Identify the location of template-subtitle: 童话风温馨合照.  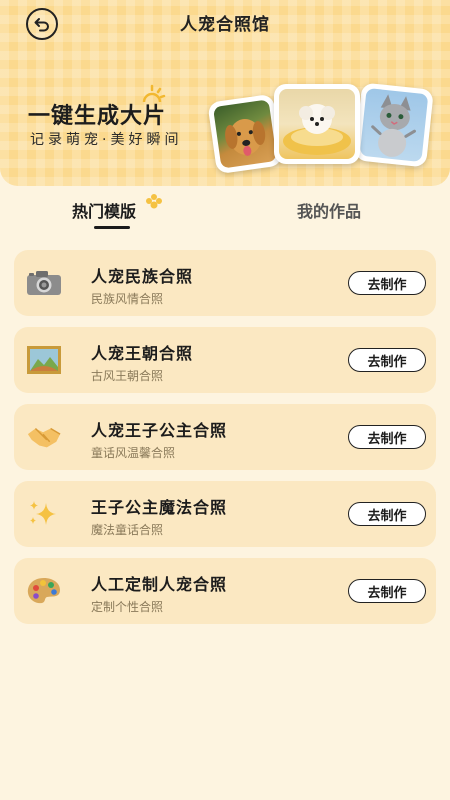
(133, 453).